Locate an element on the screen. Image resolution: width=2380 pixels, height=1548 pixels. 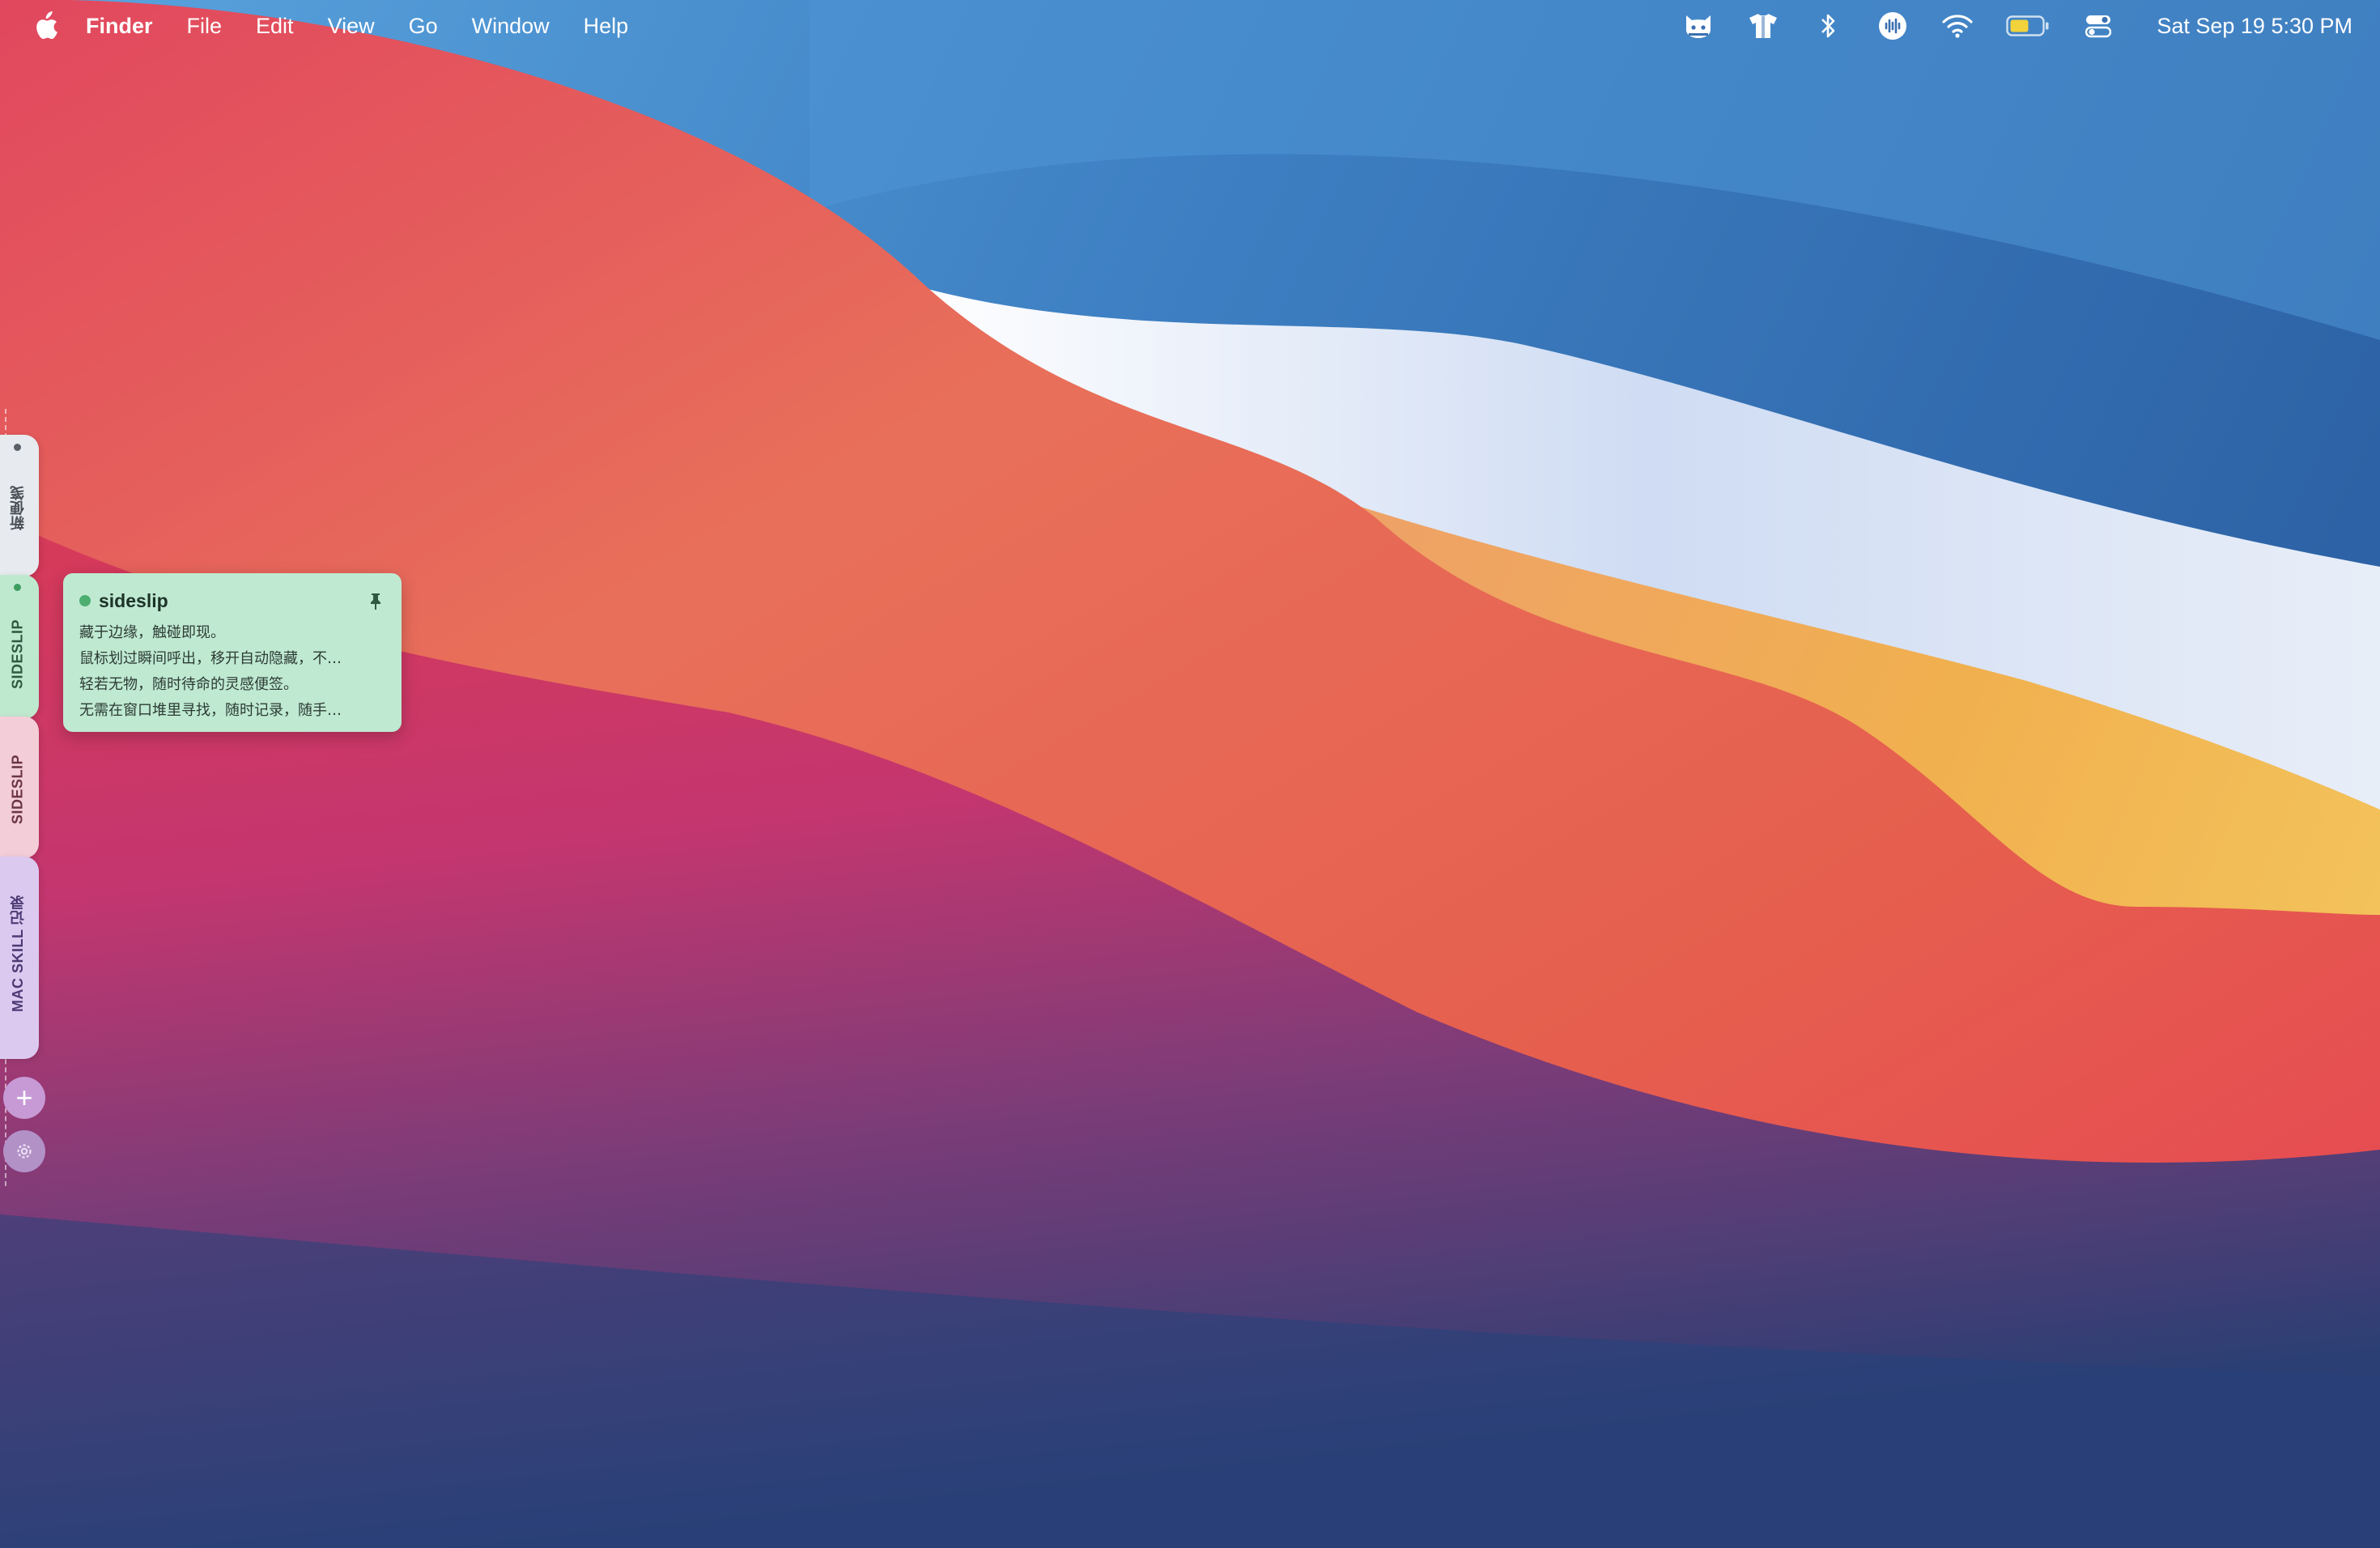
sideslip-tab-new-note: 新便笺 is located at coordinates (19, 506).